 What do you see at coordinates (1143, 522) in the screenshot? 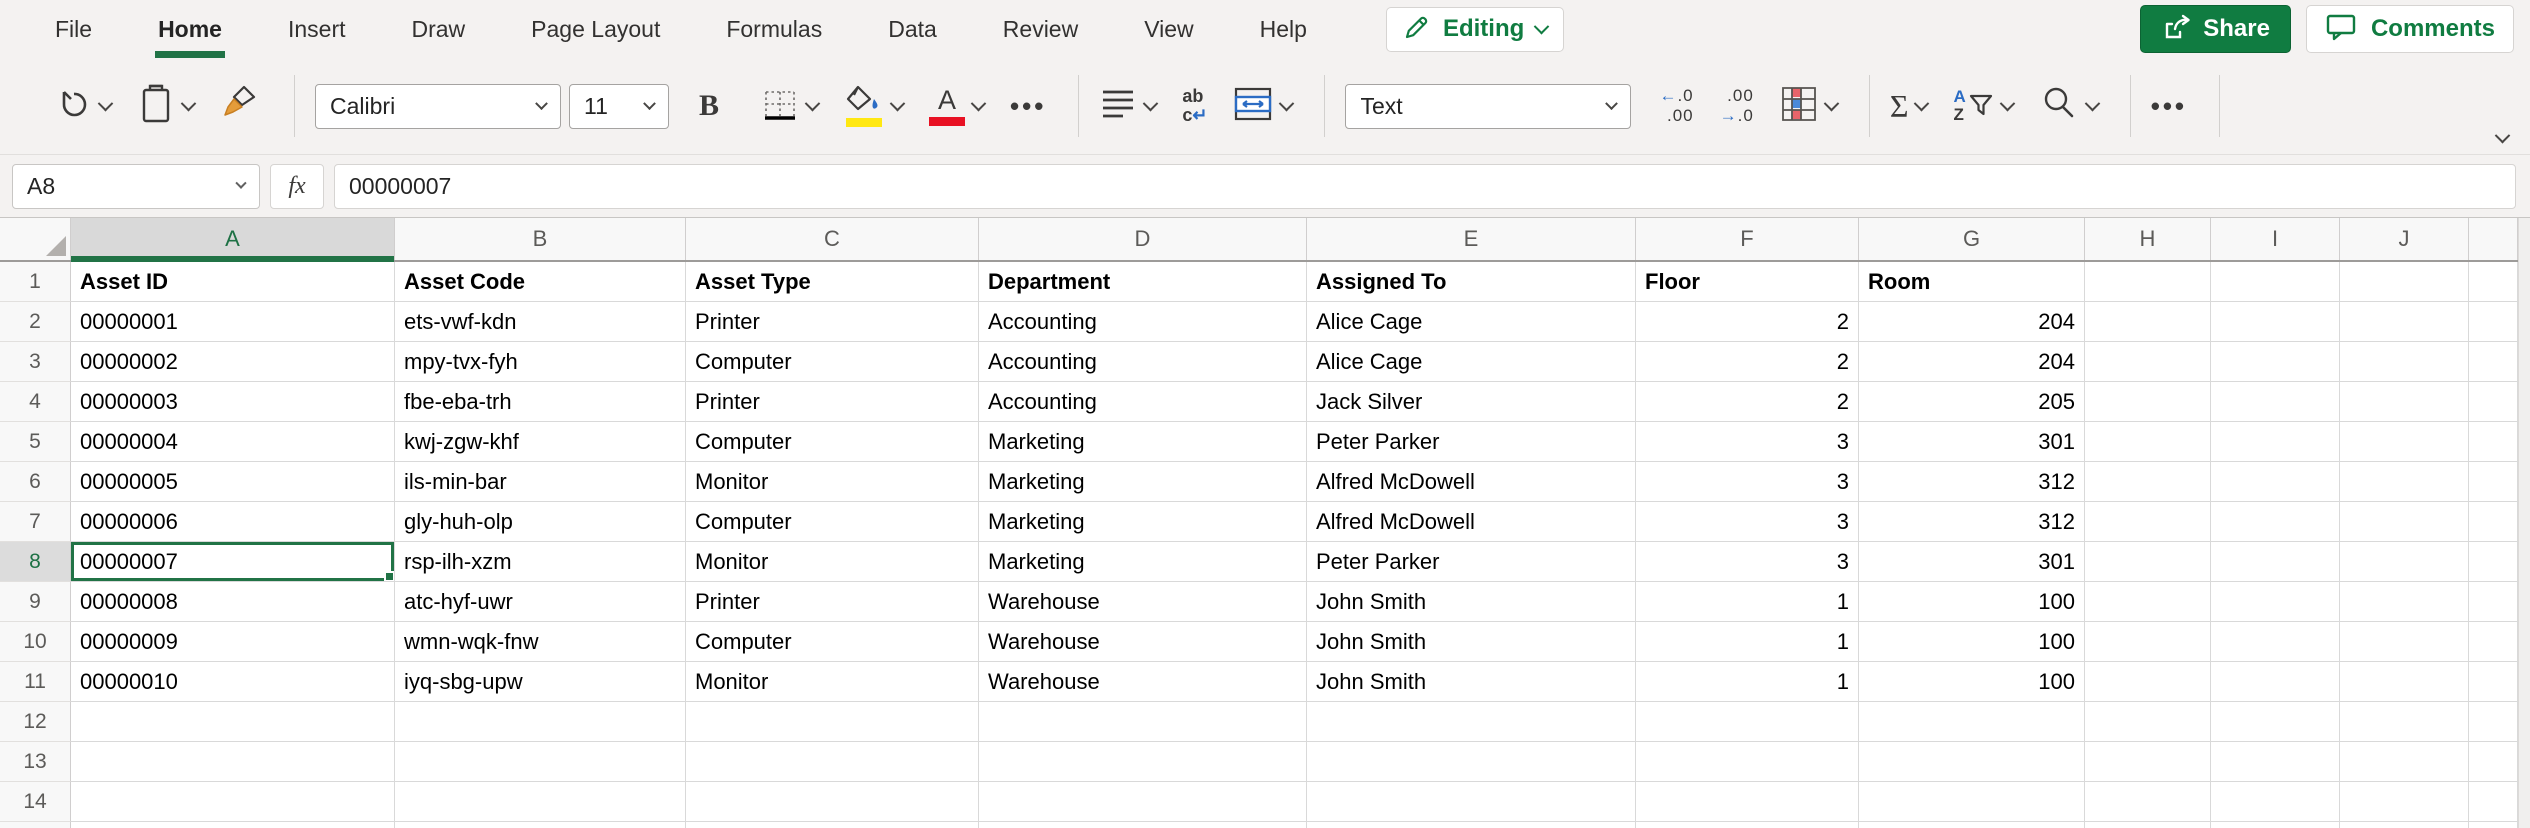
I see `cell-D7: Marketing` at bounding box center [1143, 522].